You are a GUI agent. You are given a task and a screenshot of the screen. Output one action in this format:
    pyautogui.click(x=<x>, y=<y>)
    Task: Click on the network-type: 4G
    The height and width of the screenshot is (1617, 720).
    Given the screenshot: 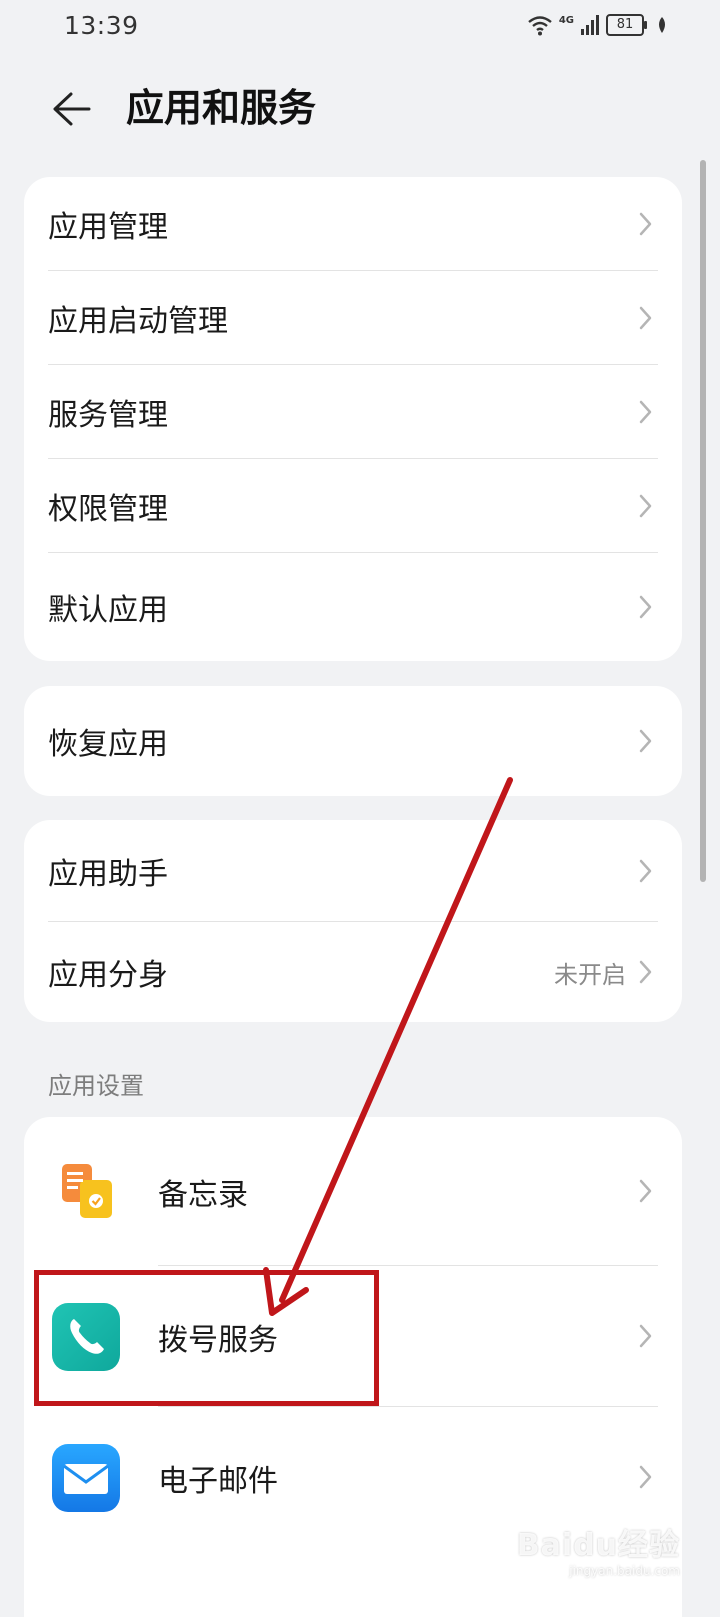 What is the action you would take?
    pyautogui.click(x=566, y=20)
    